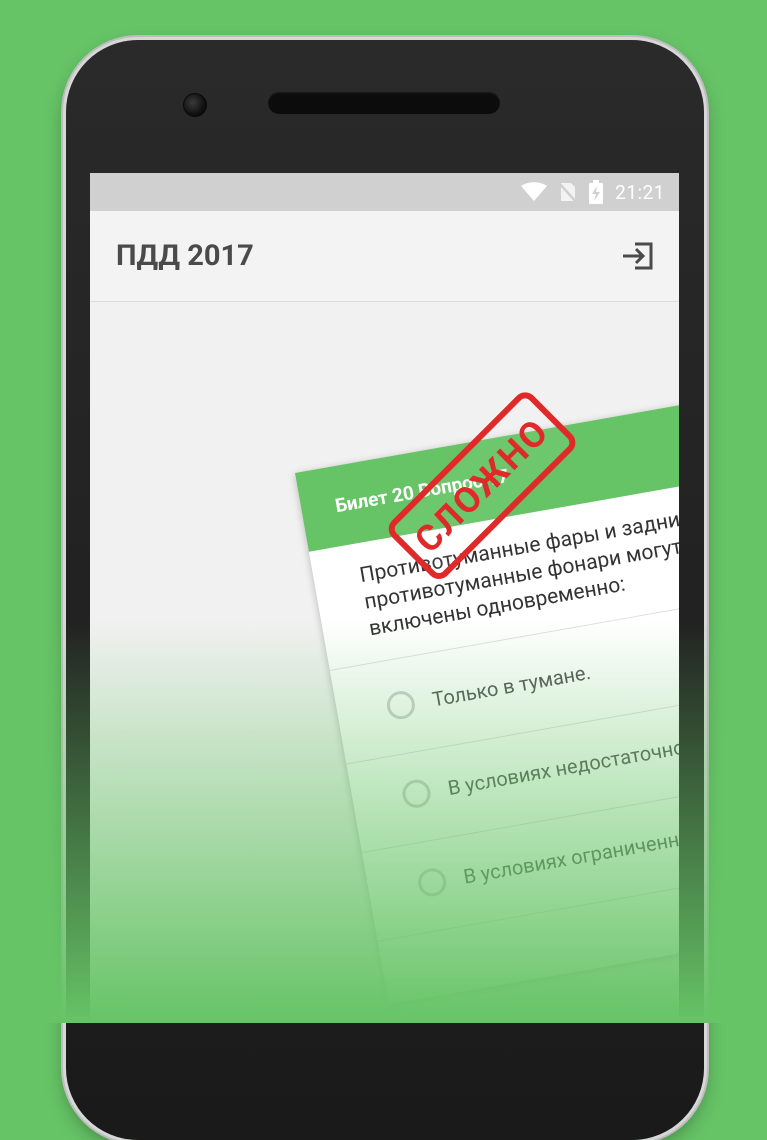 The height and width of the screenshot is (1140, 767). I want to click on no-sim-icon, so click(568, 192).